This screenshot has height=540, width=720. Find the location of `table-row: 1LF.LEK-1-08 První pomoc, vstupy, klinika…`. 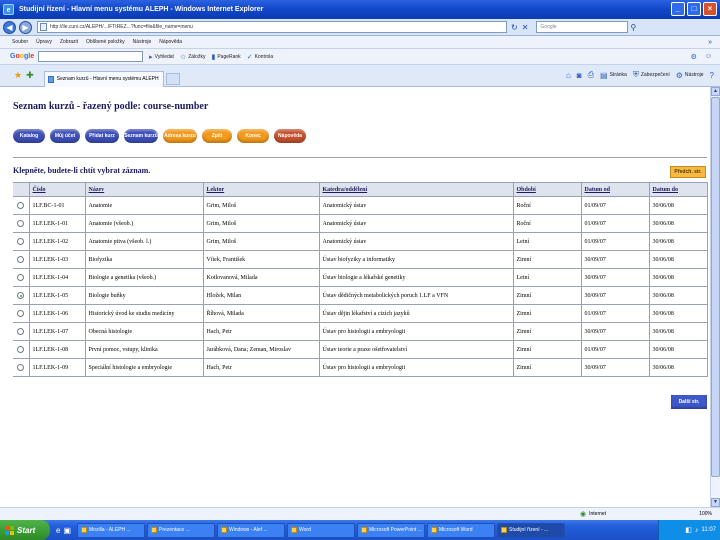

table-row: 1LF.LEK-1-08 První pomoc, vstupy, klinika… is located at coordinates (360, 349).